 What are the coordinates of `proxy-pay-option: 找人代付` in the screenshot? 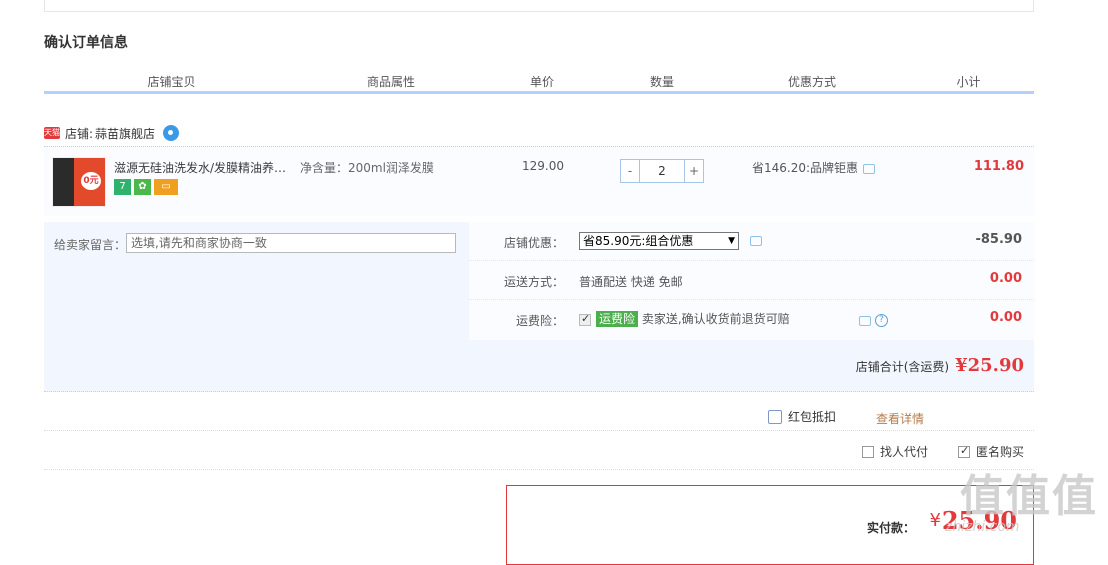 It's located at (895, 451).